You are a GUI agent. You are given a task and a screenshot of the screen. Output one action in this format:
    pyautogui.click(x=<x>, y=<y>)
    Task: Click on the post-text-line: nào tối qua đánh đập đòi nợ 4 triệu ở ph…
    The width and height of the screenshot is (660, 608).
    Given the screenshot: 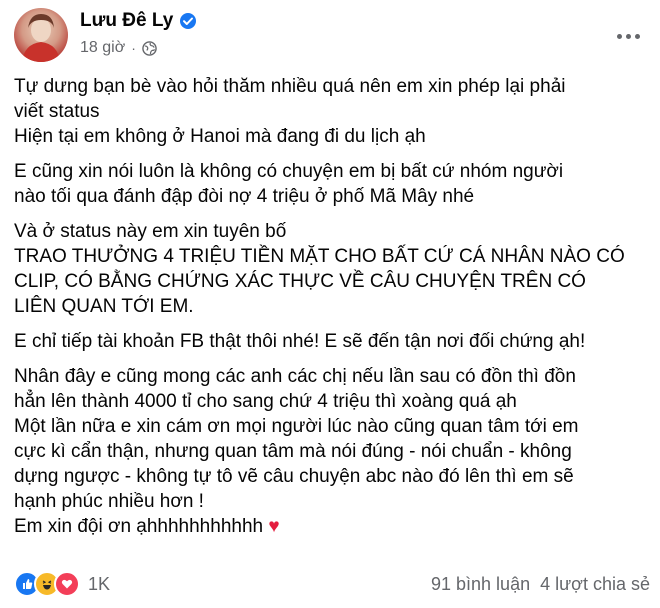 What is the action you would take?
    pyautogui.click(x=244, y=196)
    